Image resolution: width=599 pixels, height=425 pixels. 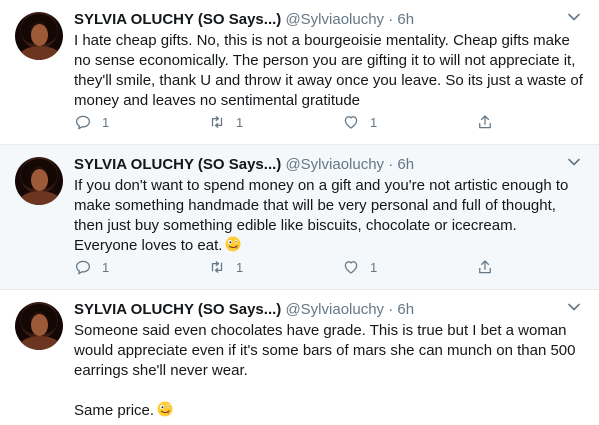 What do you see at coordinates (329, 411) in the screenshot?
I see `tweet-paragraph: Same price.` at bounding box center [329, 411].